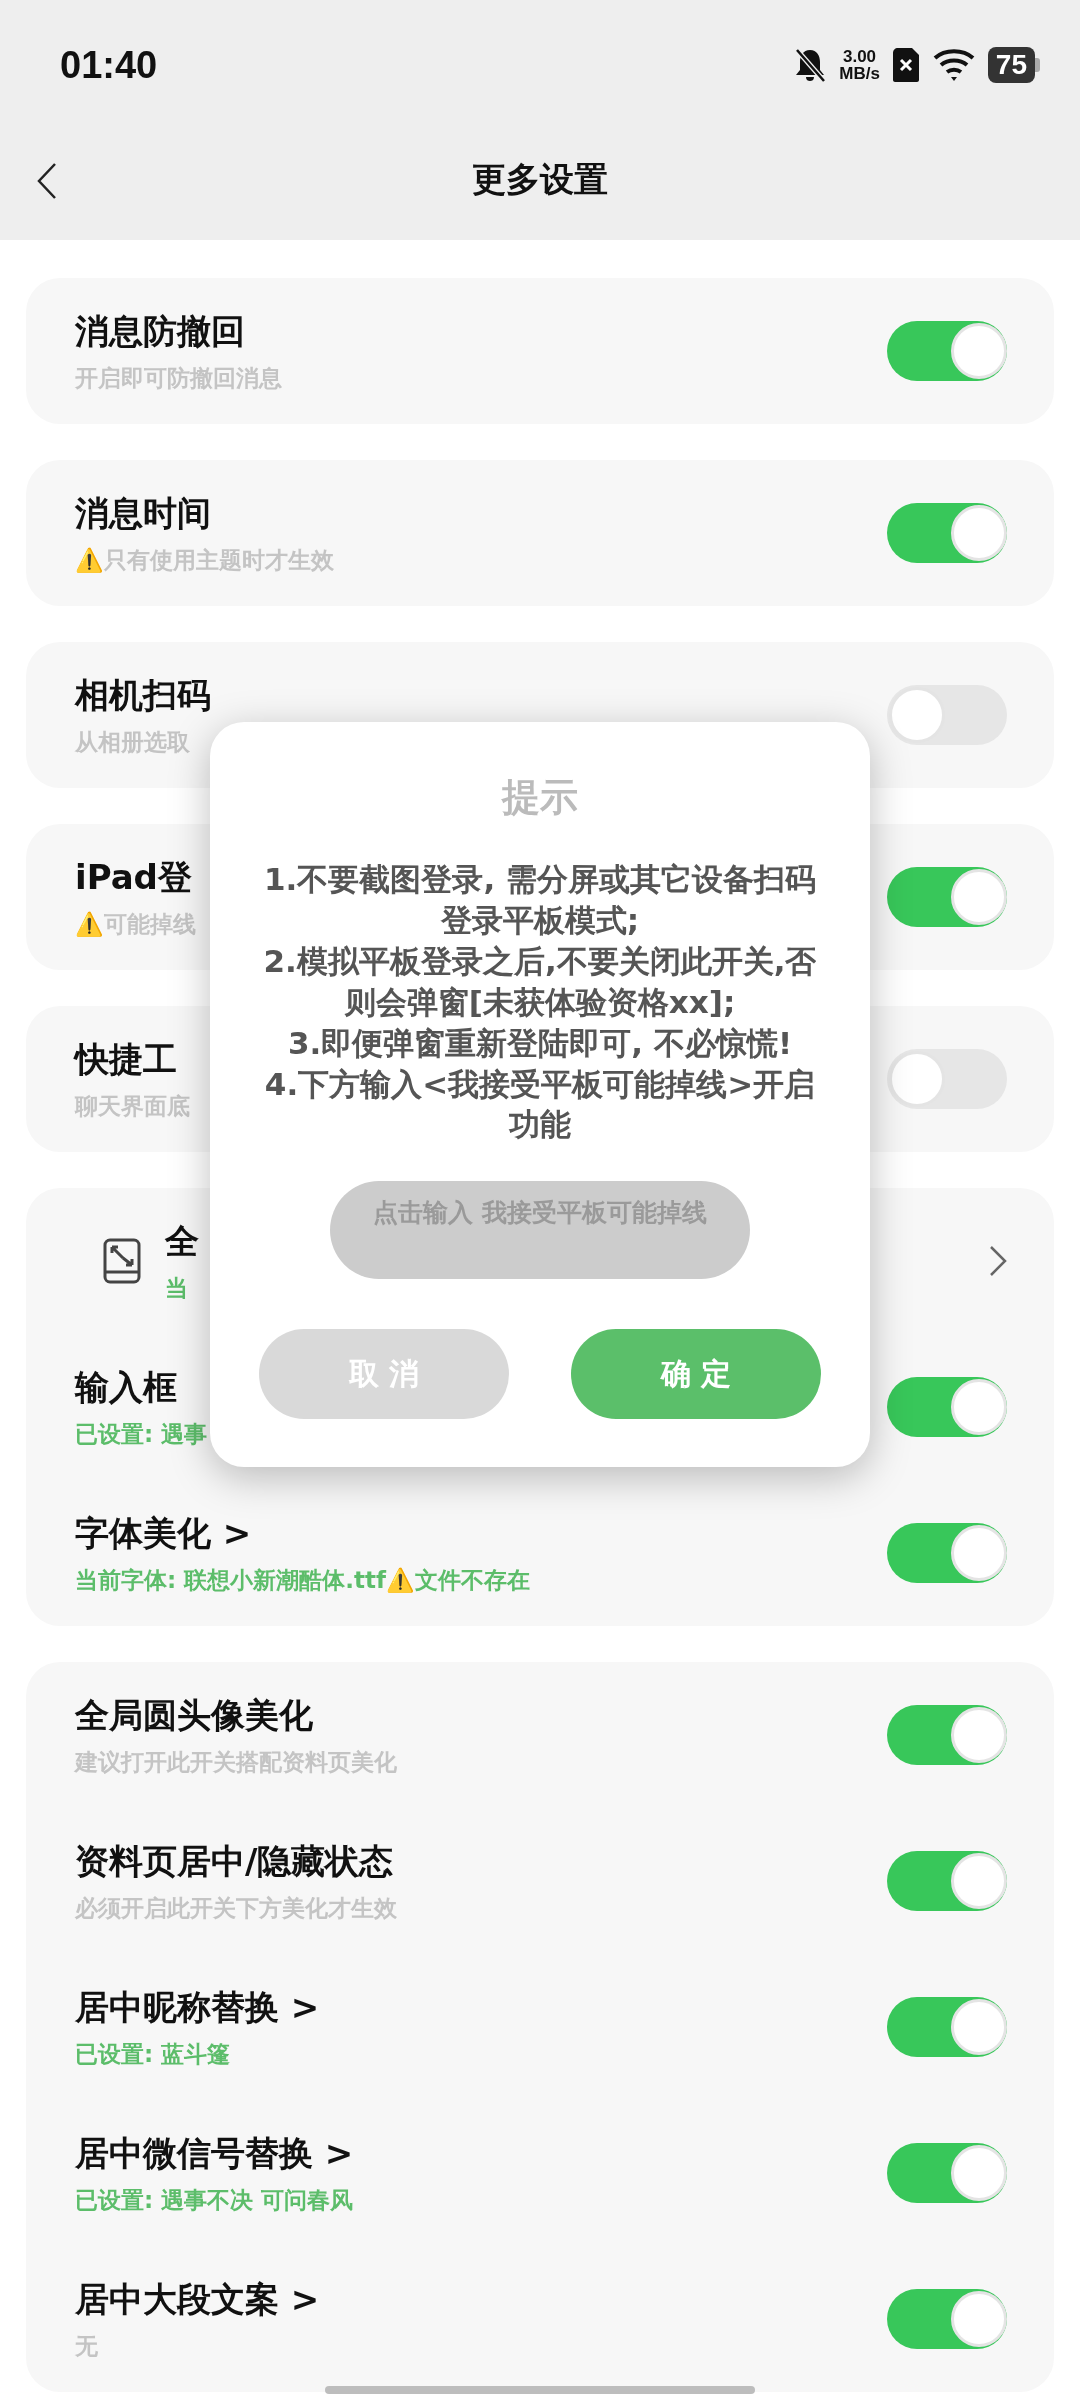  Describe the element at coordinates (302, 1580) in the screenshot. I see `setting-subtitle: 当前字体: 联想小新潮酷体.ttf⚠文件不存在` at that location.